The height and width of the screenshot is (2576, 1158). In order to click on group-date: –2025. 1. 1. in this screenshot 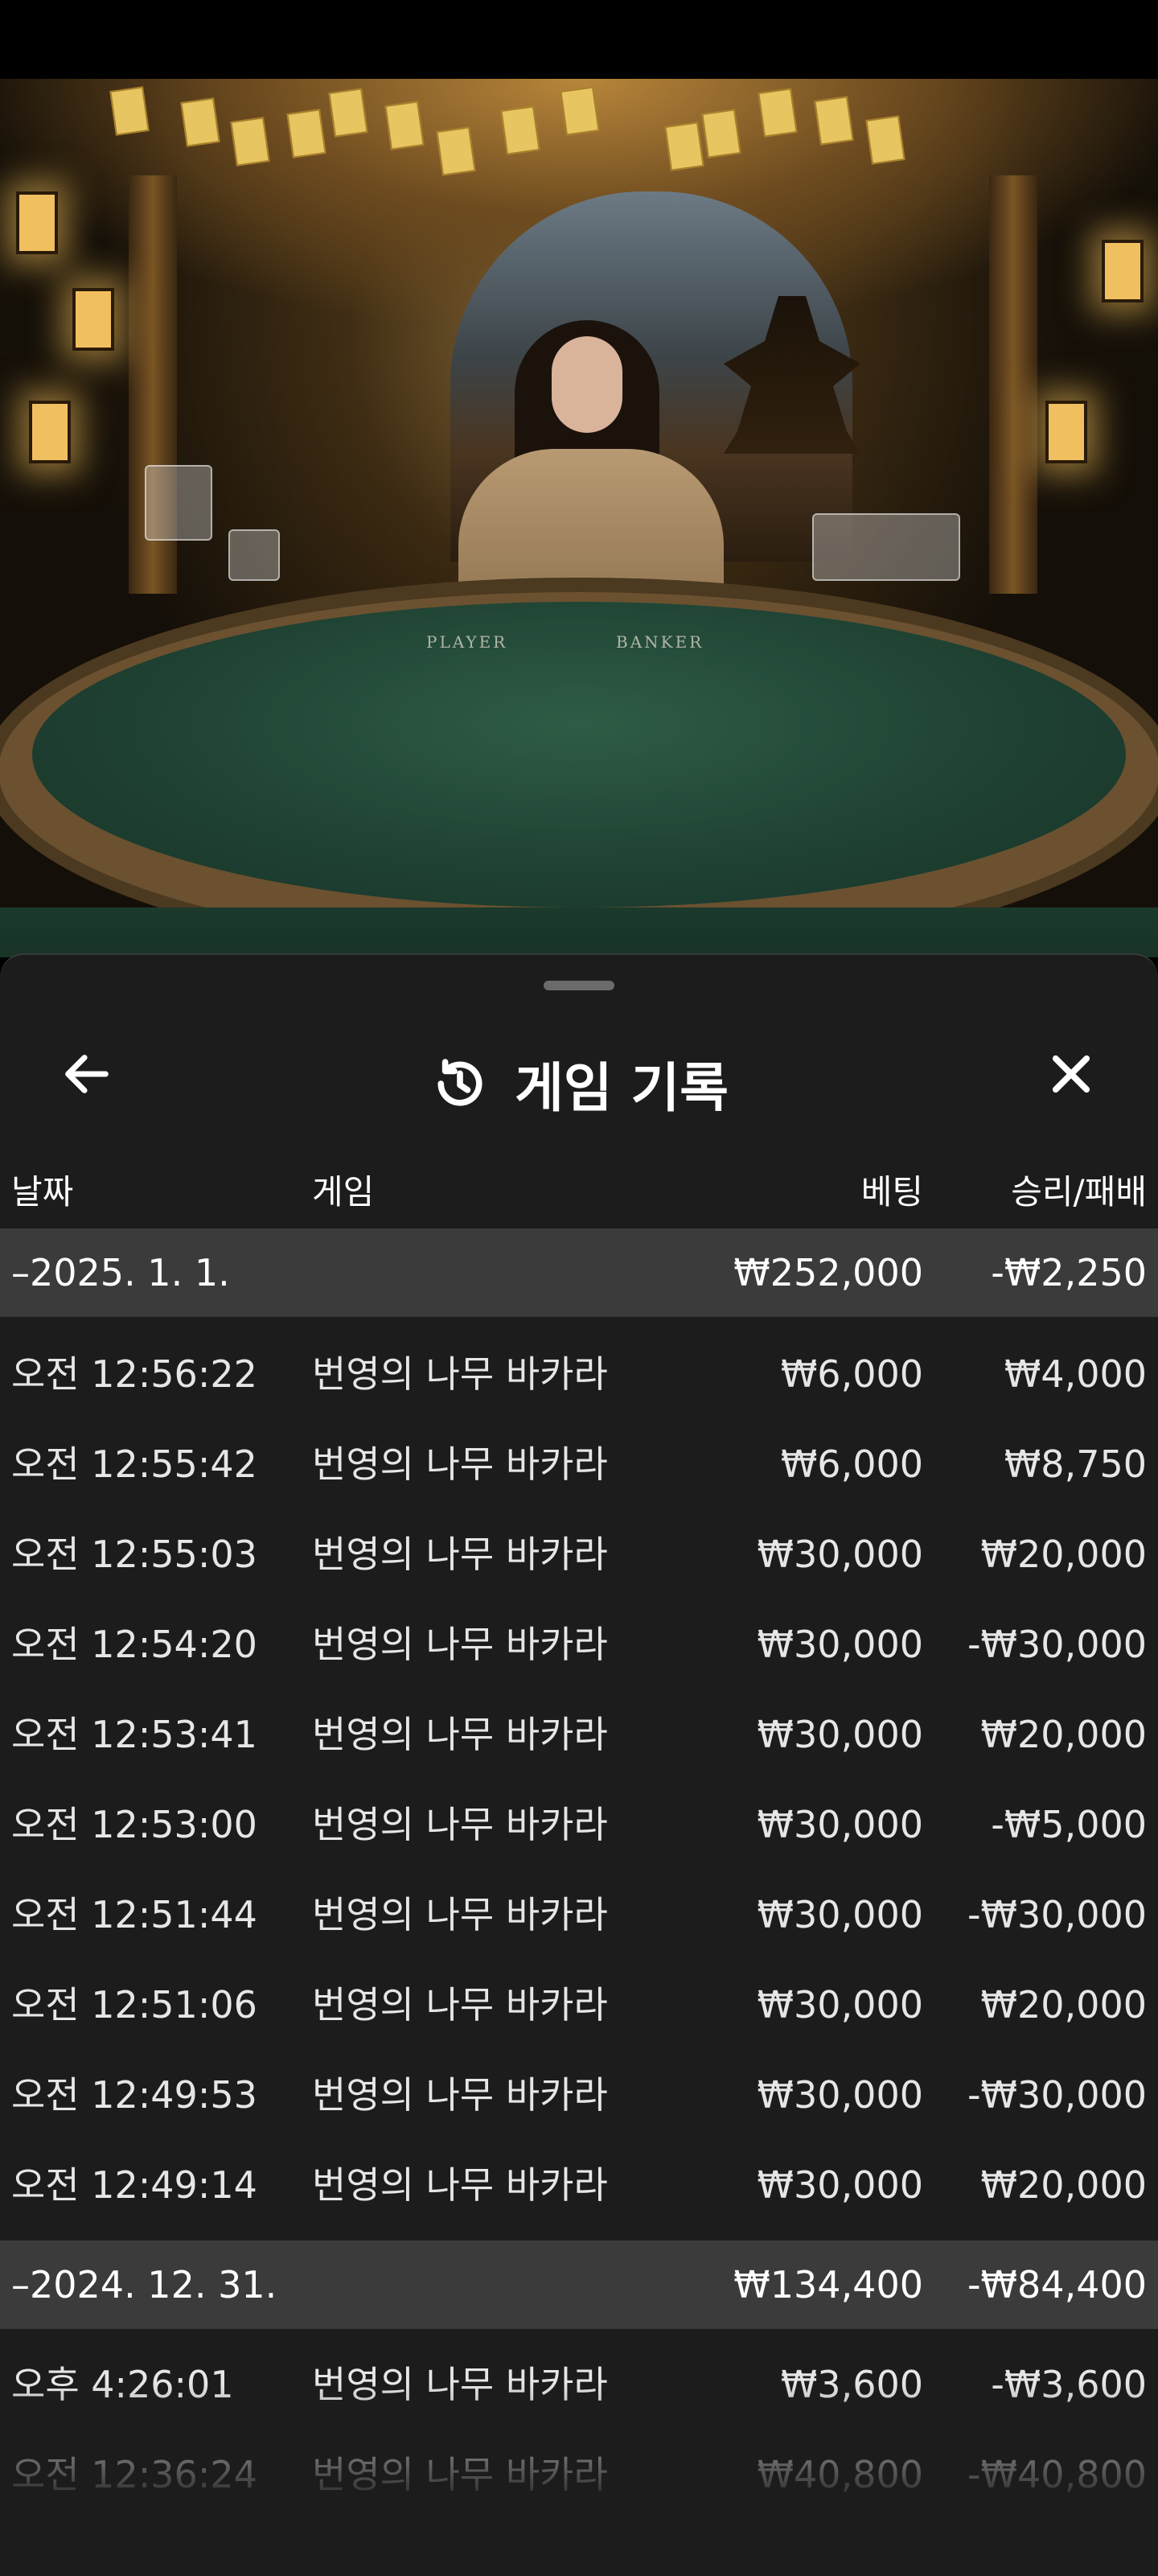, I will do `click(120, 1272)`.